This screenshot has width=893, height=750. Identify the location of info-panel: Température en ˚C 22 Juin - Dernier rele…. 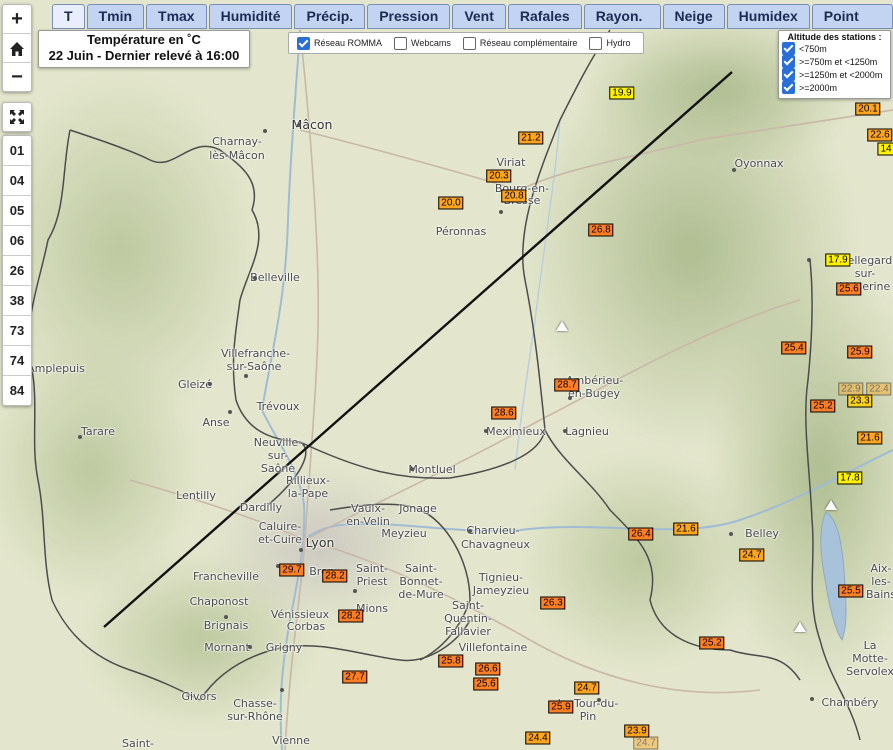
(144, 49).